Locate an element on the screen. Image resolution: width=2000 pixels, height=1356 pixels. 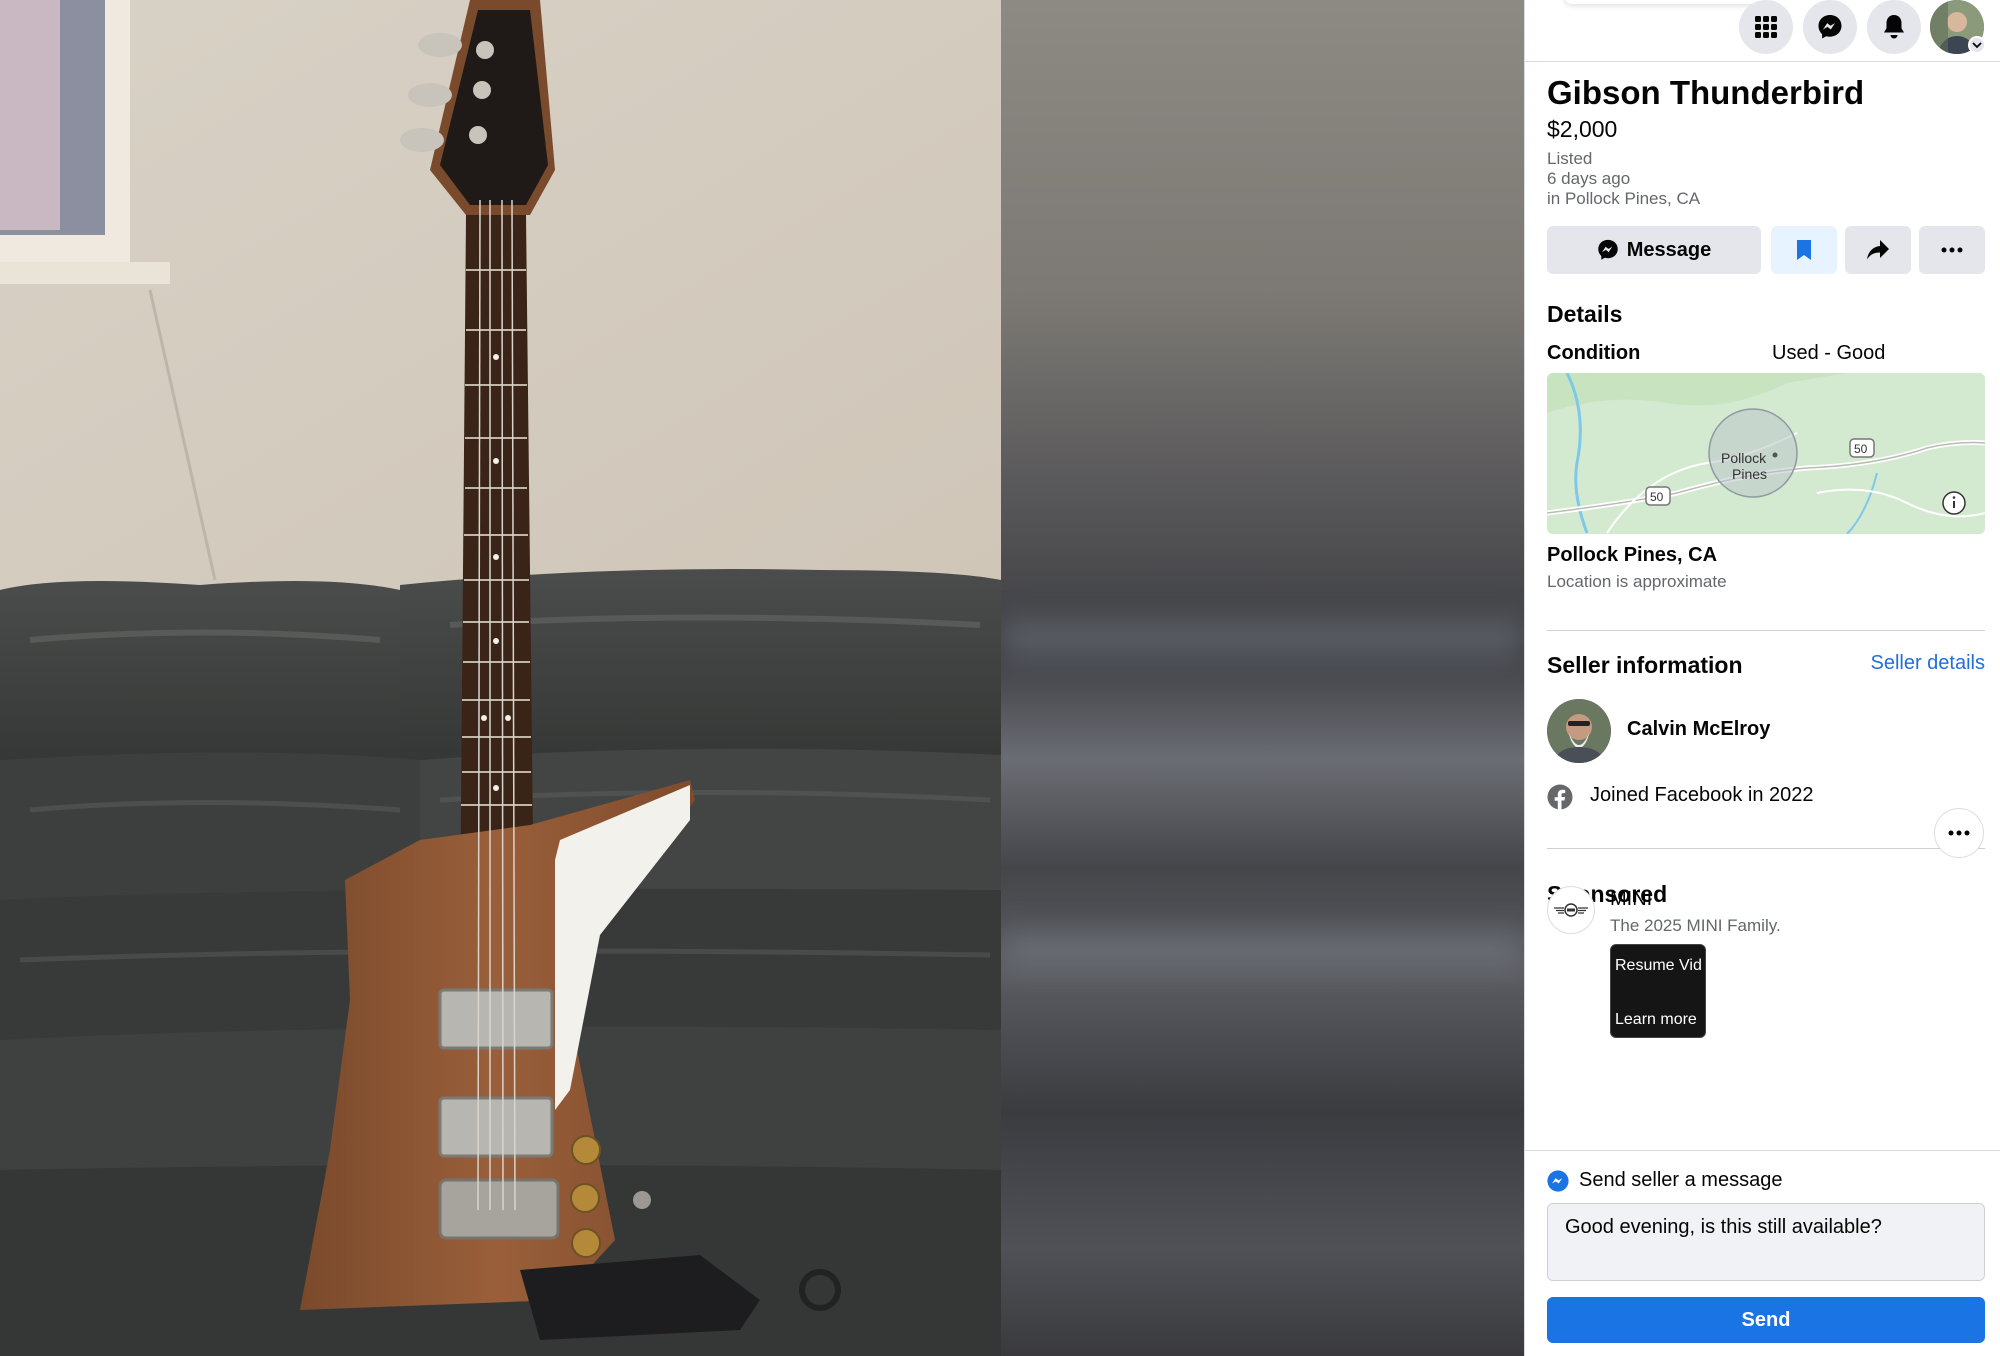
ad-resume-video: Resume Vid is located at coordinates (1658, 966).